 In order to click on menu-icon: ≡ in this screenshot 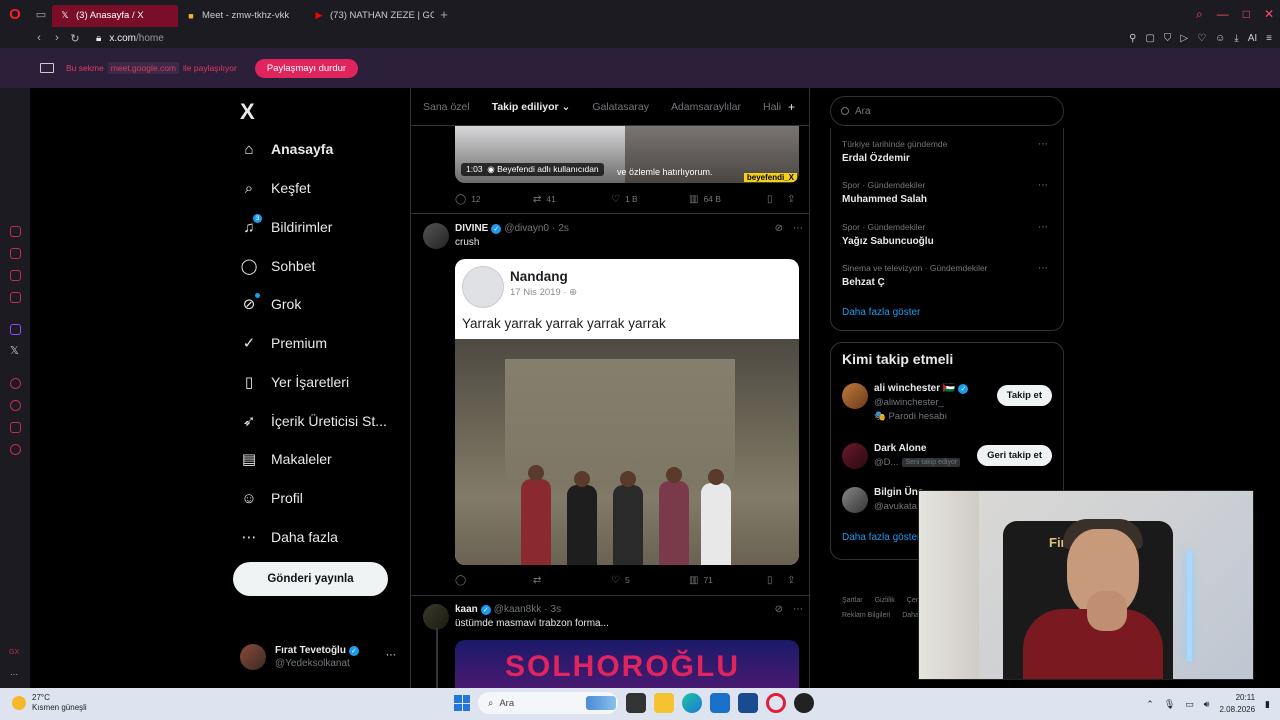, I will do `click(1269, 38)`.